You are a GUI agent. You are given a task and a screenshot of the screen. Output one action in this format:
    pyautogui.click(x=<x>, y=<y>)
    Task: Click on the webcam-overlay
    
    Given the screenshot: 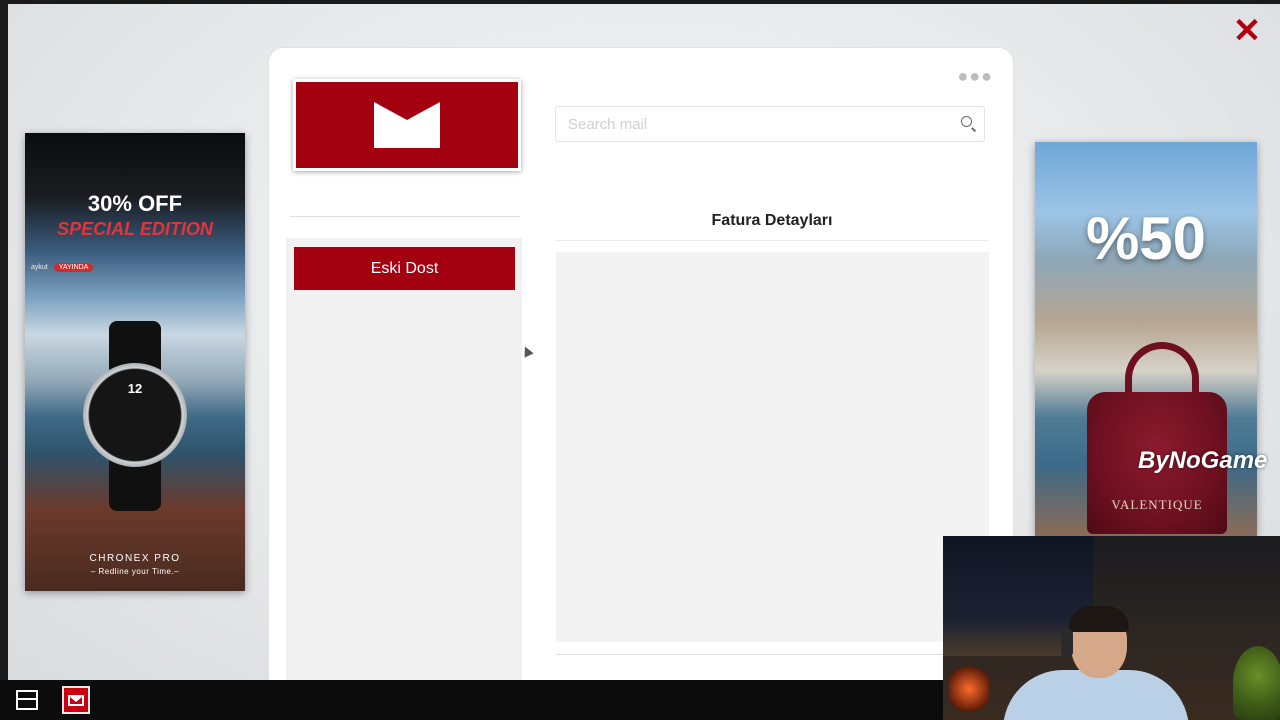 What is the action you would take?
    pyautogui.click(x=1111, y=628)
    